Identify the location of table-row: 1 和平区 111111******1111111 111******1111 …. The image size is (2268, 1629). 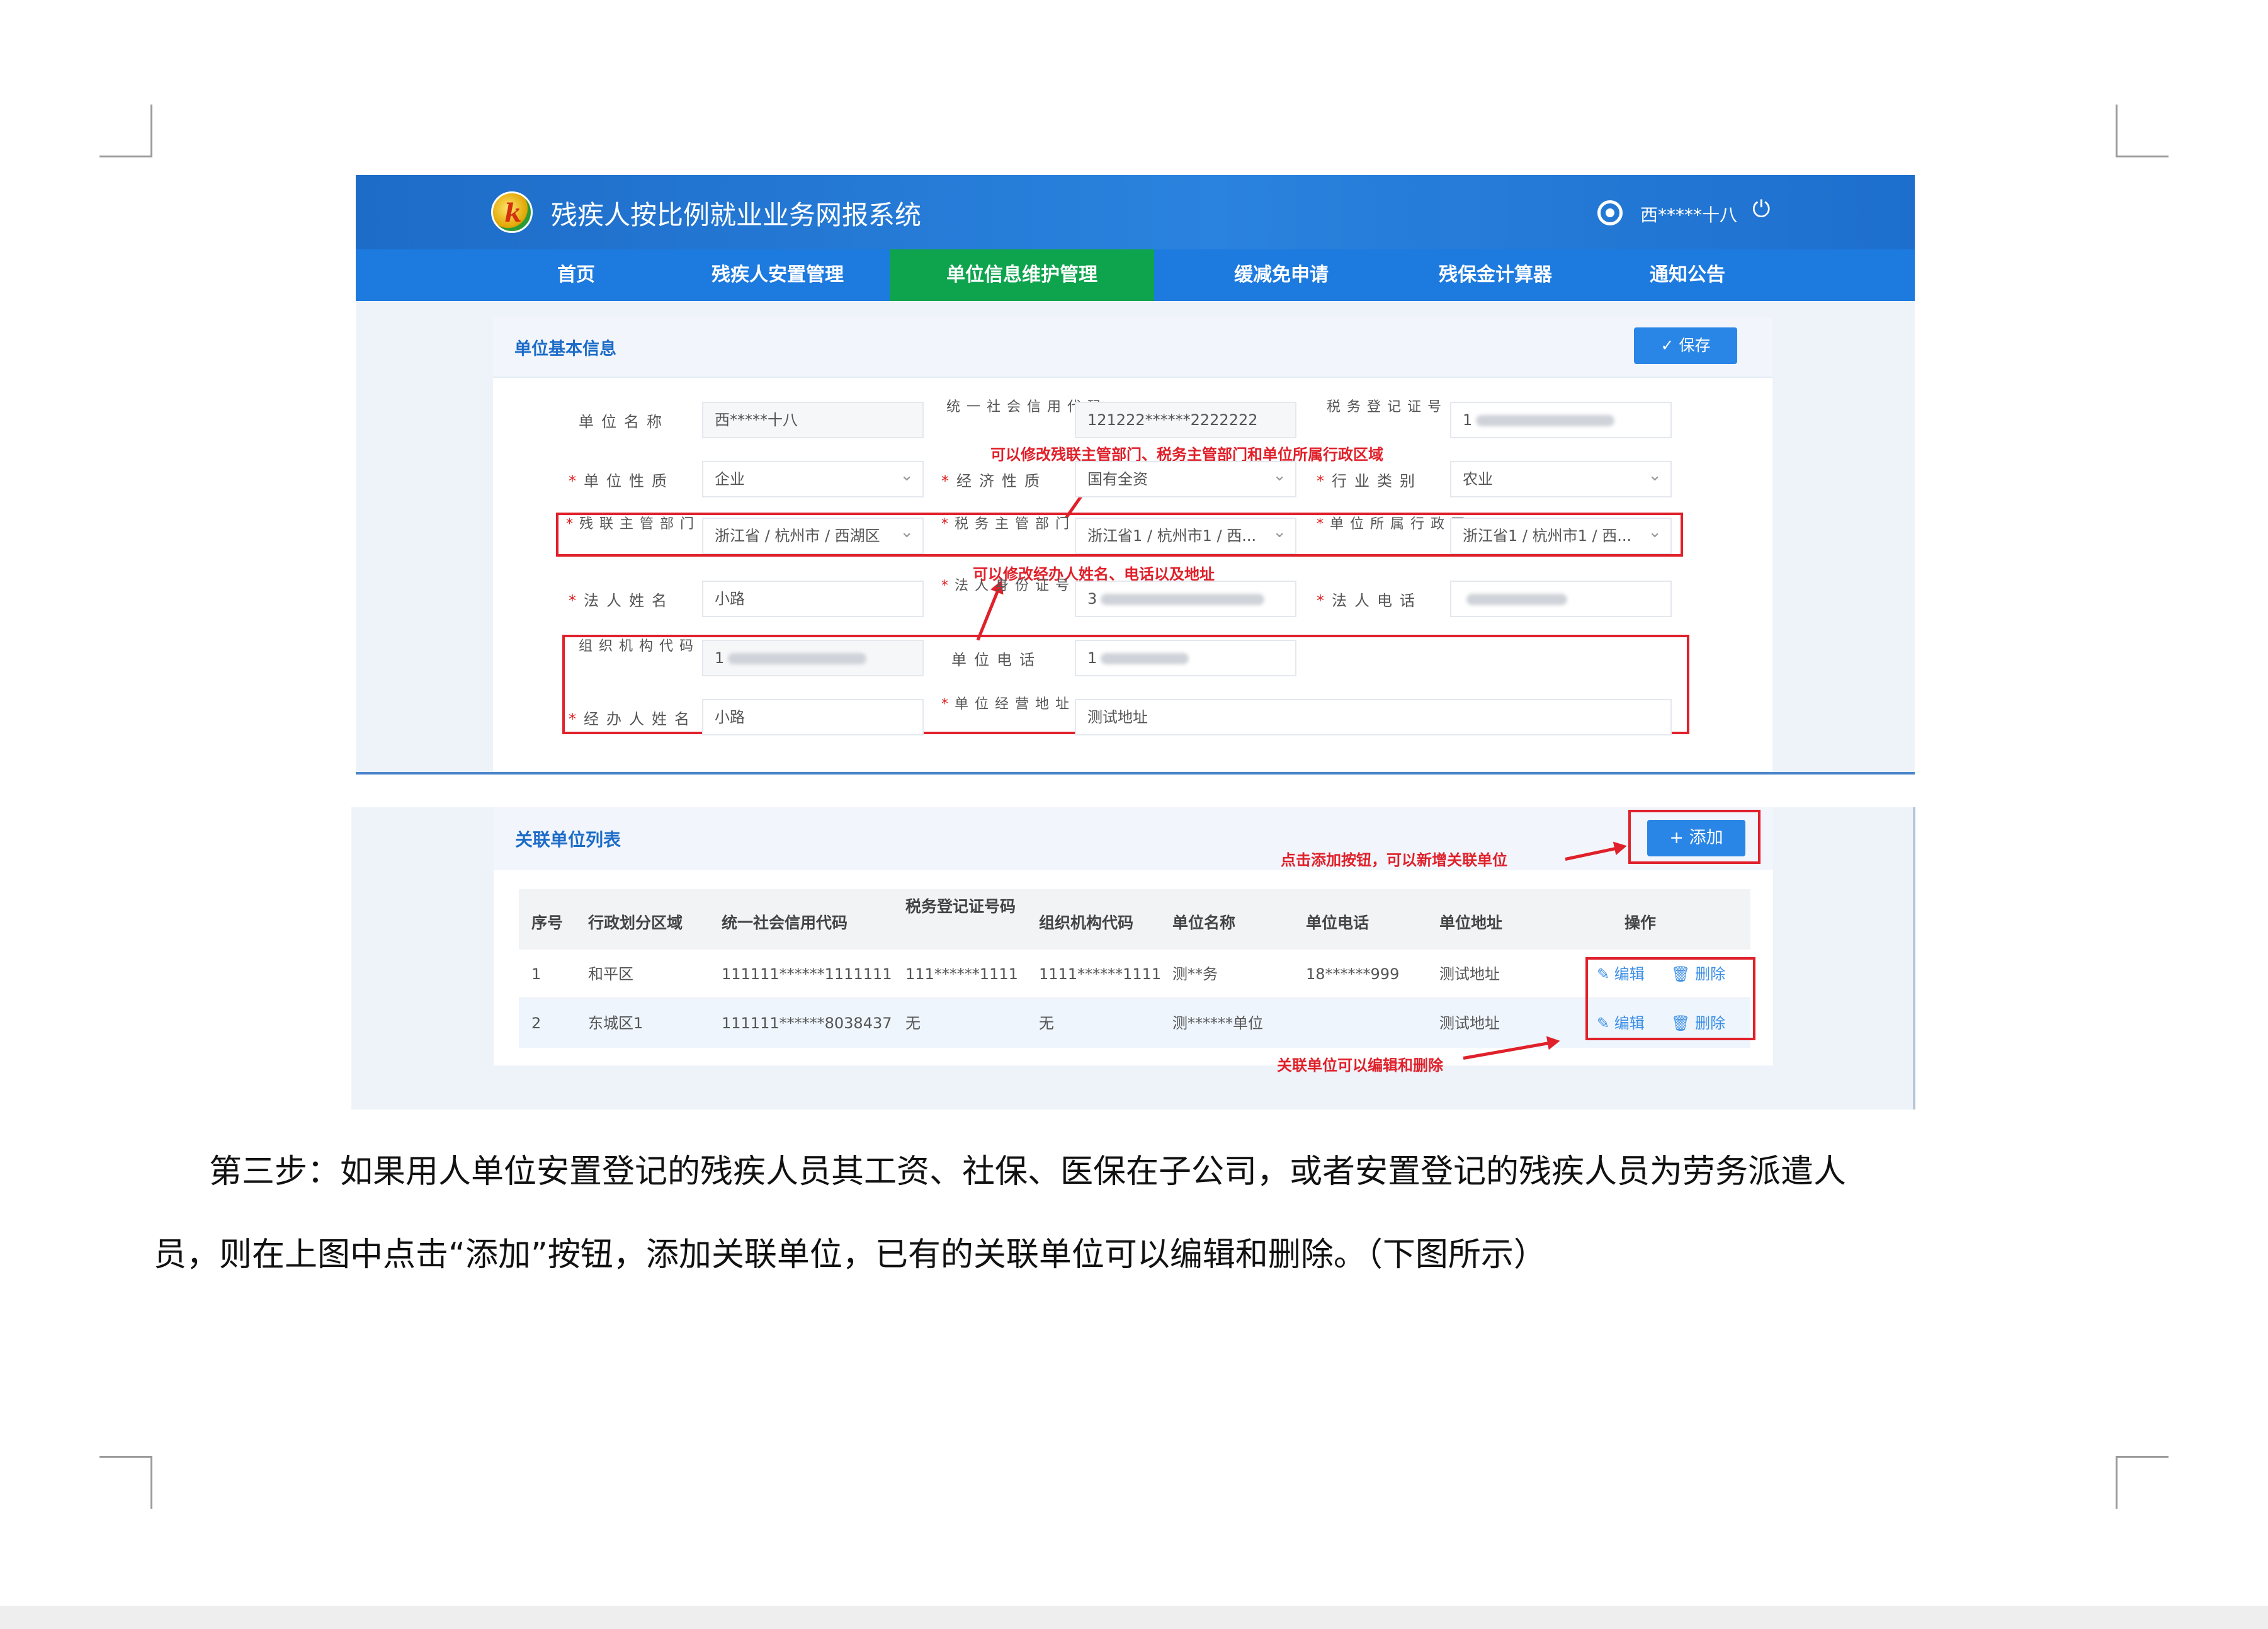
(1134, 975).